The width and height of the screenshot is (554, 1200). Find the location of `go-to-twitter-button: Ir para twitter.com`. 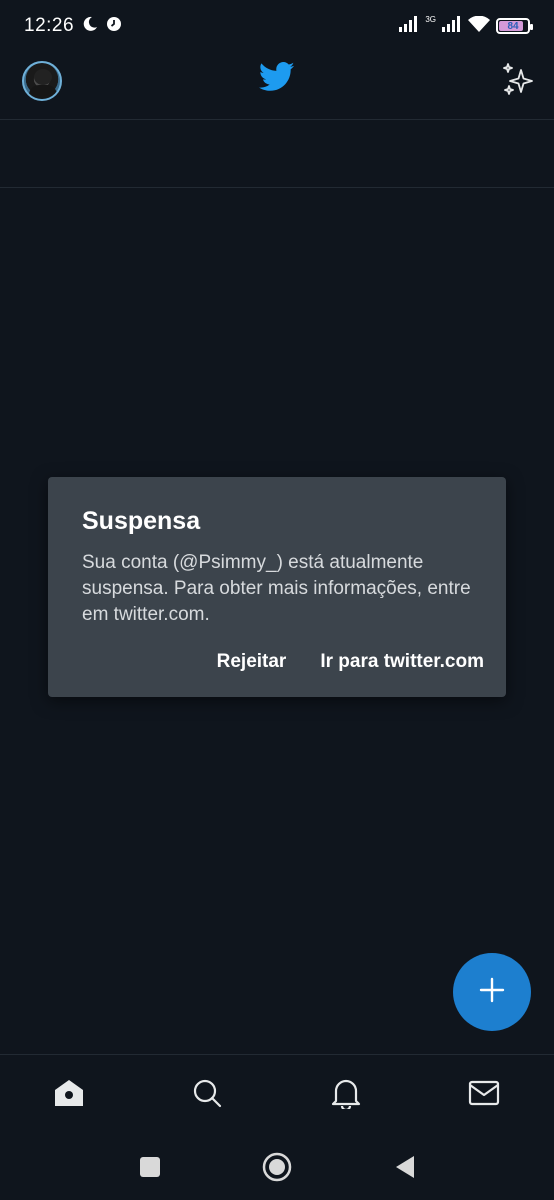

go-to-twitter-button: Ir para twitter.com is located at coordinates (402, 662).